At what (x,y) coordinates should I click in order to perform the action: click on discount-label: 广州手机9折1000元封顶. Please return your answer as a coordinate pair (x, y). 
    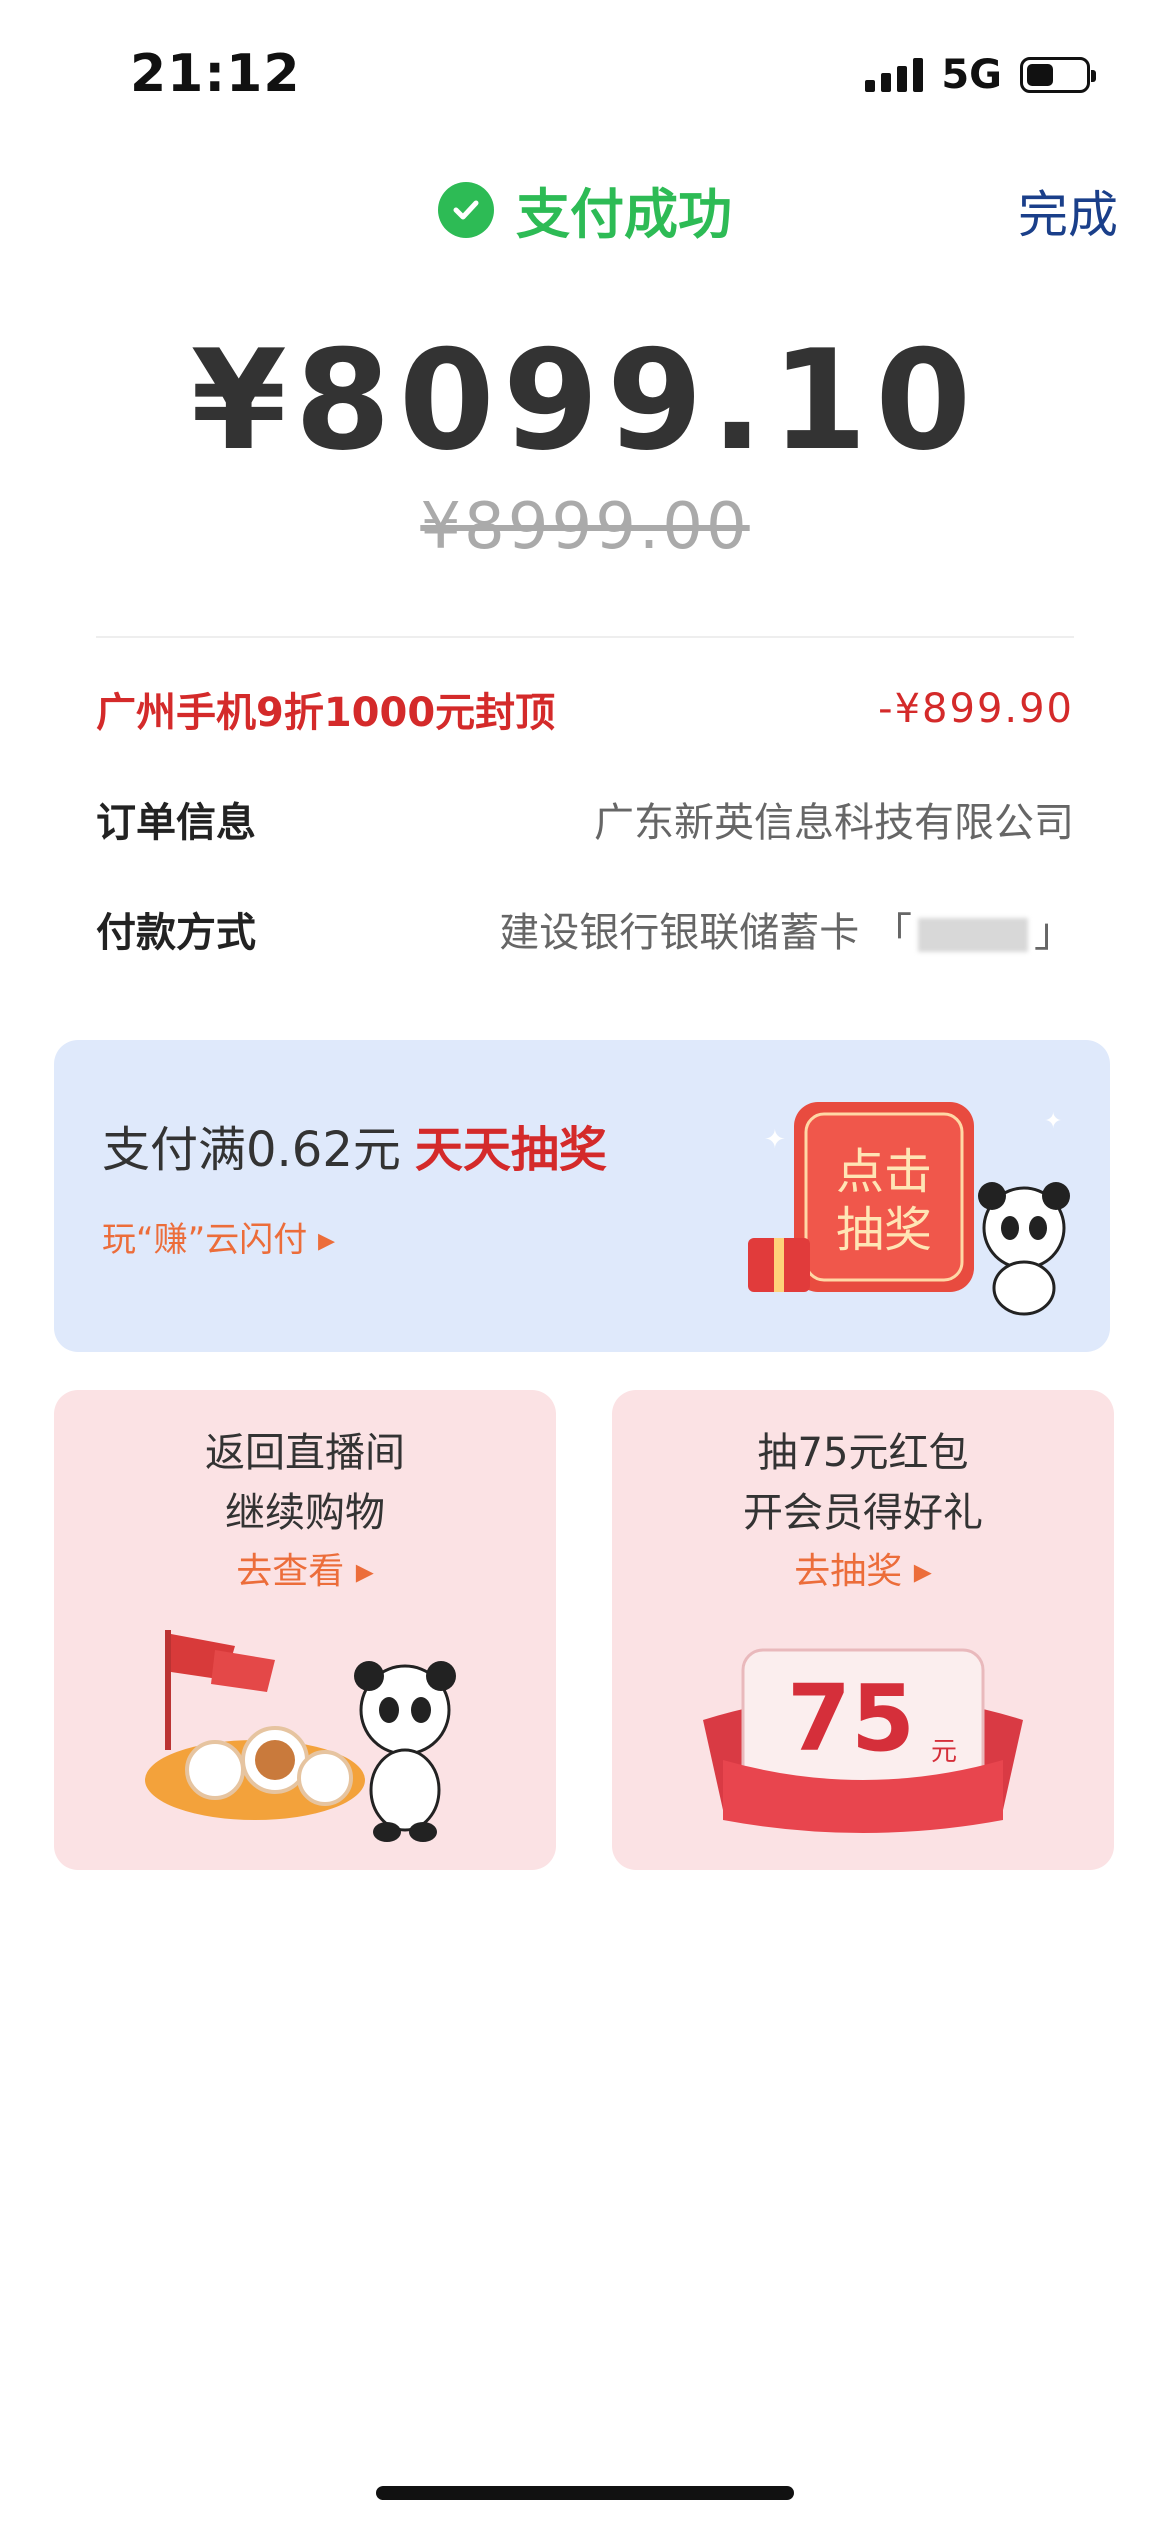
    Looking at the image, I should click on (326, 713).